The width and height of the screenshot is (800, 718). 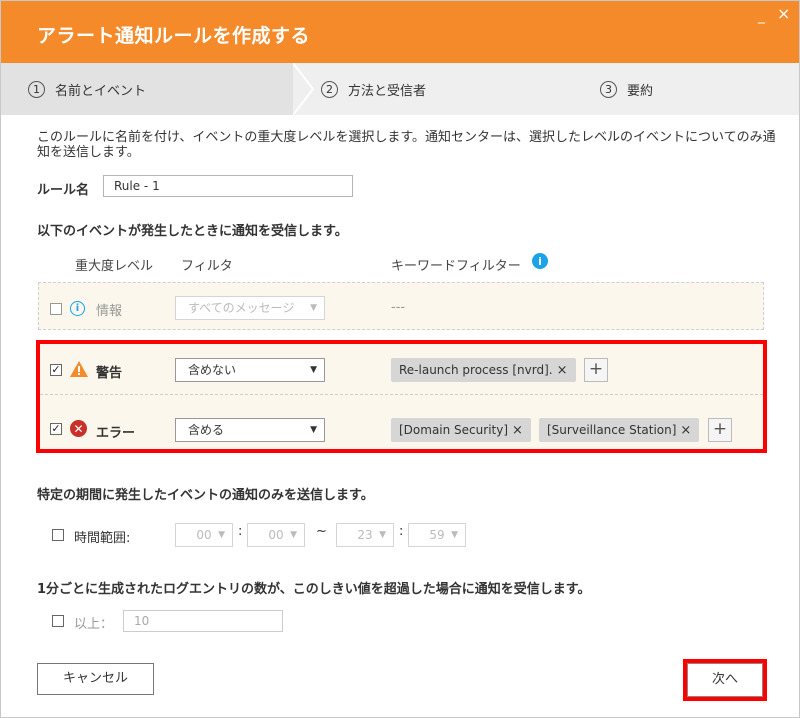 What do you see at coordinates (456, 266) in the screenshot?
I see `keyword-column-header: キーワードフィルター` at bounding box center [456, 266].